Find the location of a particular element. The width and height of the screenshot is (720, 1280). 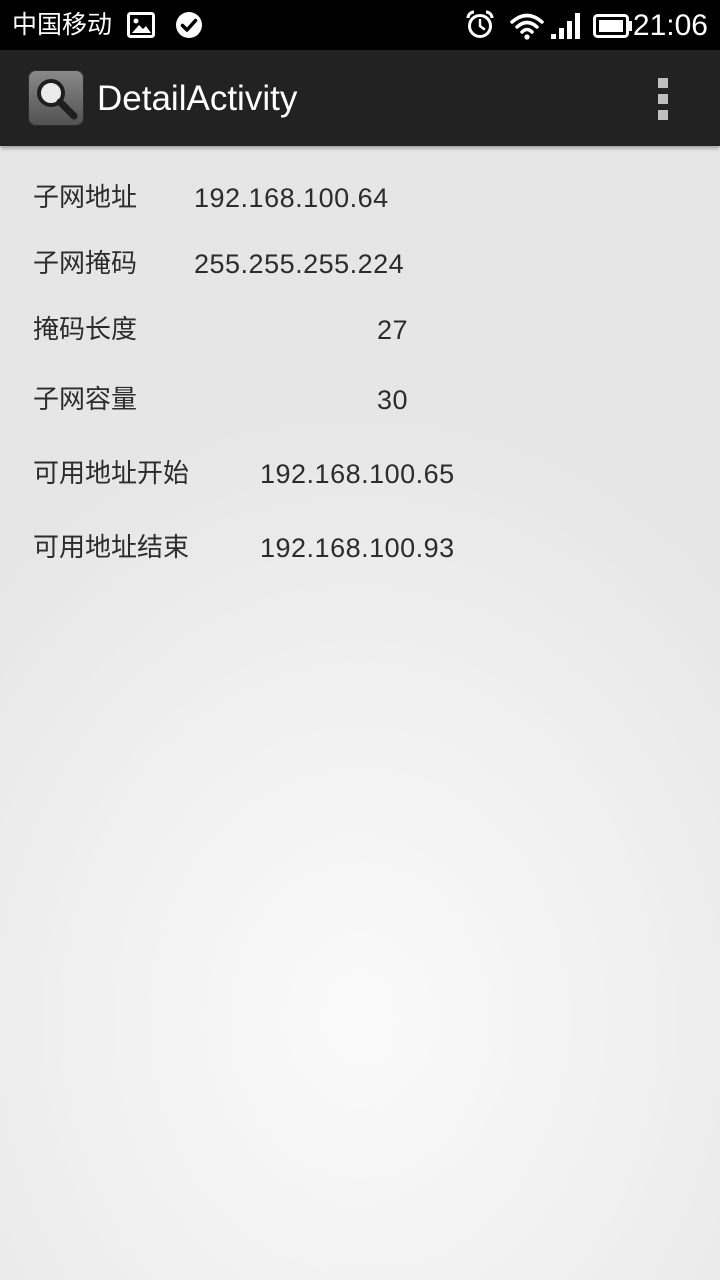

status-bar: 中国移动 21:06 is located at coordinates (360, 25).